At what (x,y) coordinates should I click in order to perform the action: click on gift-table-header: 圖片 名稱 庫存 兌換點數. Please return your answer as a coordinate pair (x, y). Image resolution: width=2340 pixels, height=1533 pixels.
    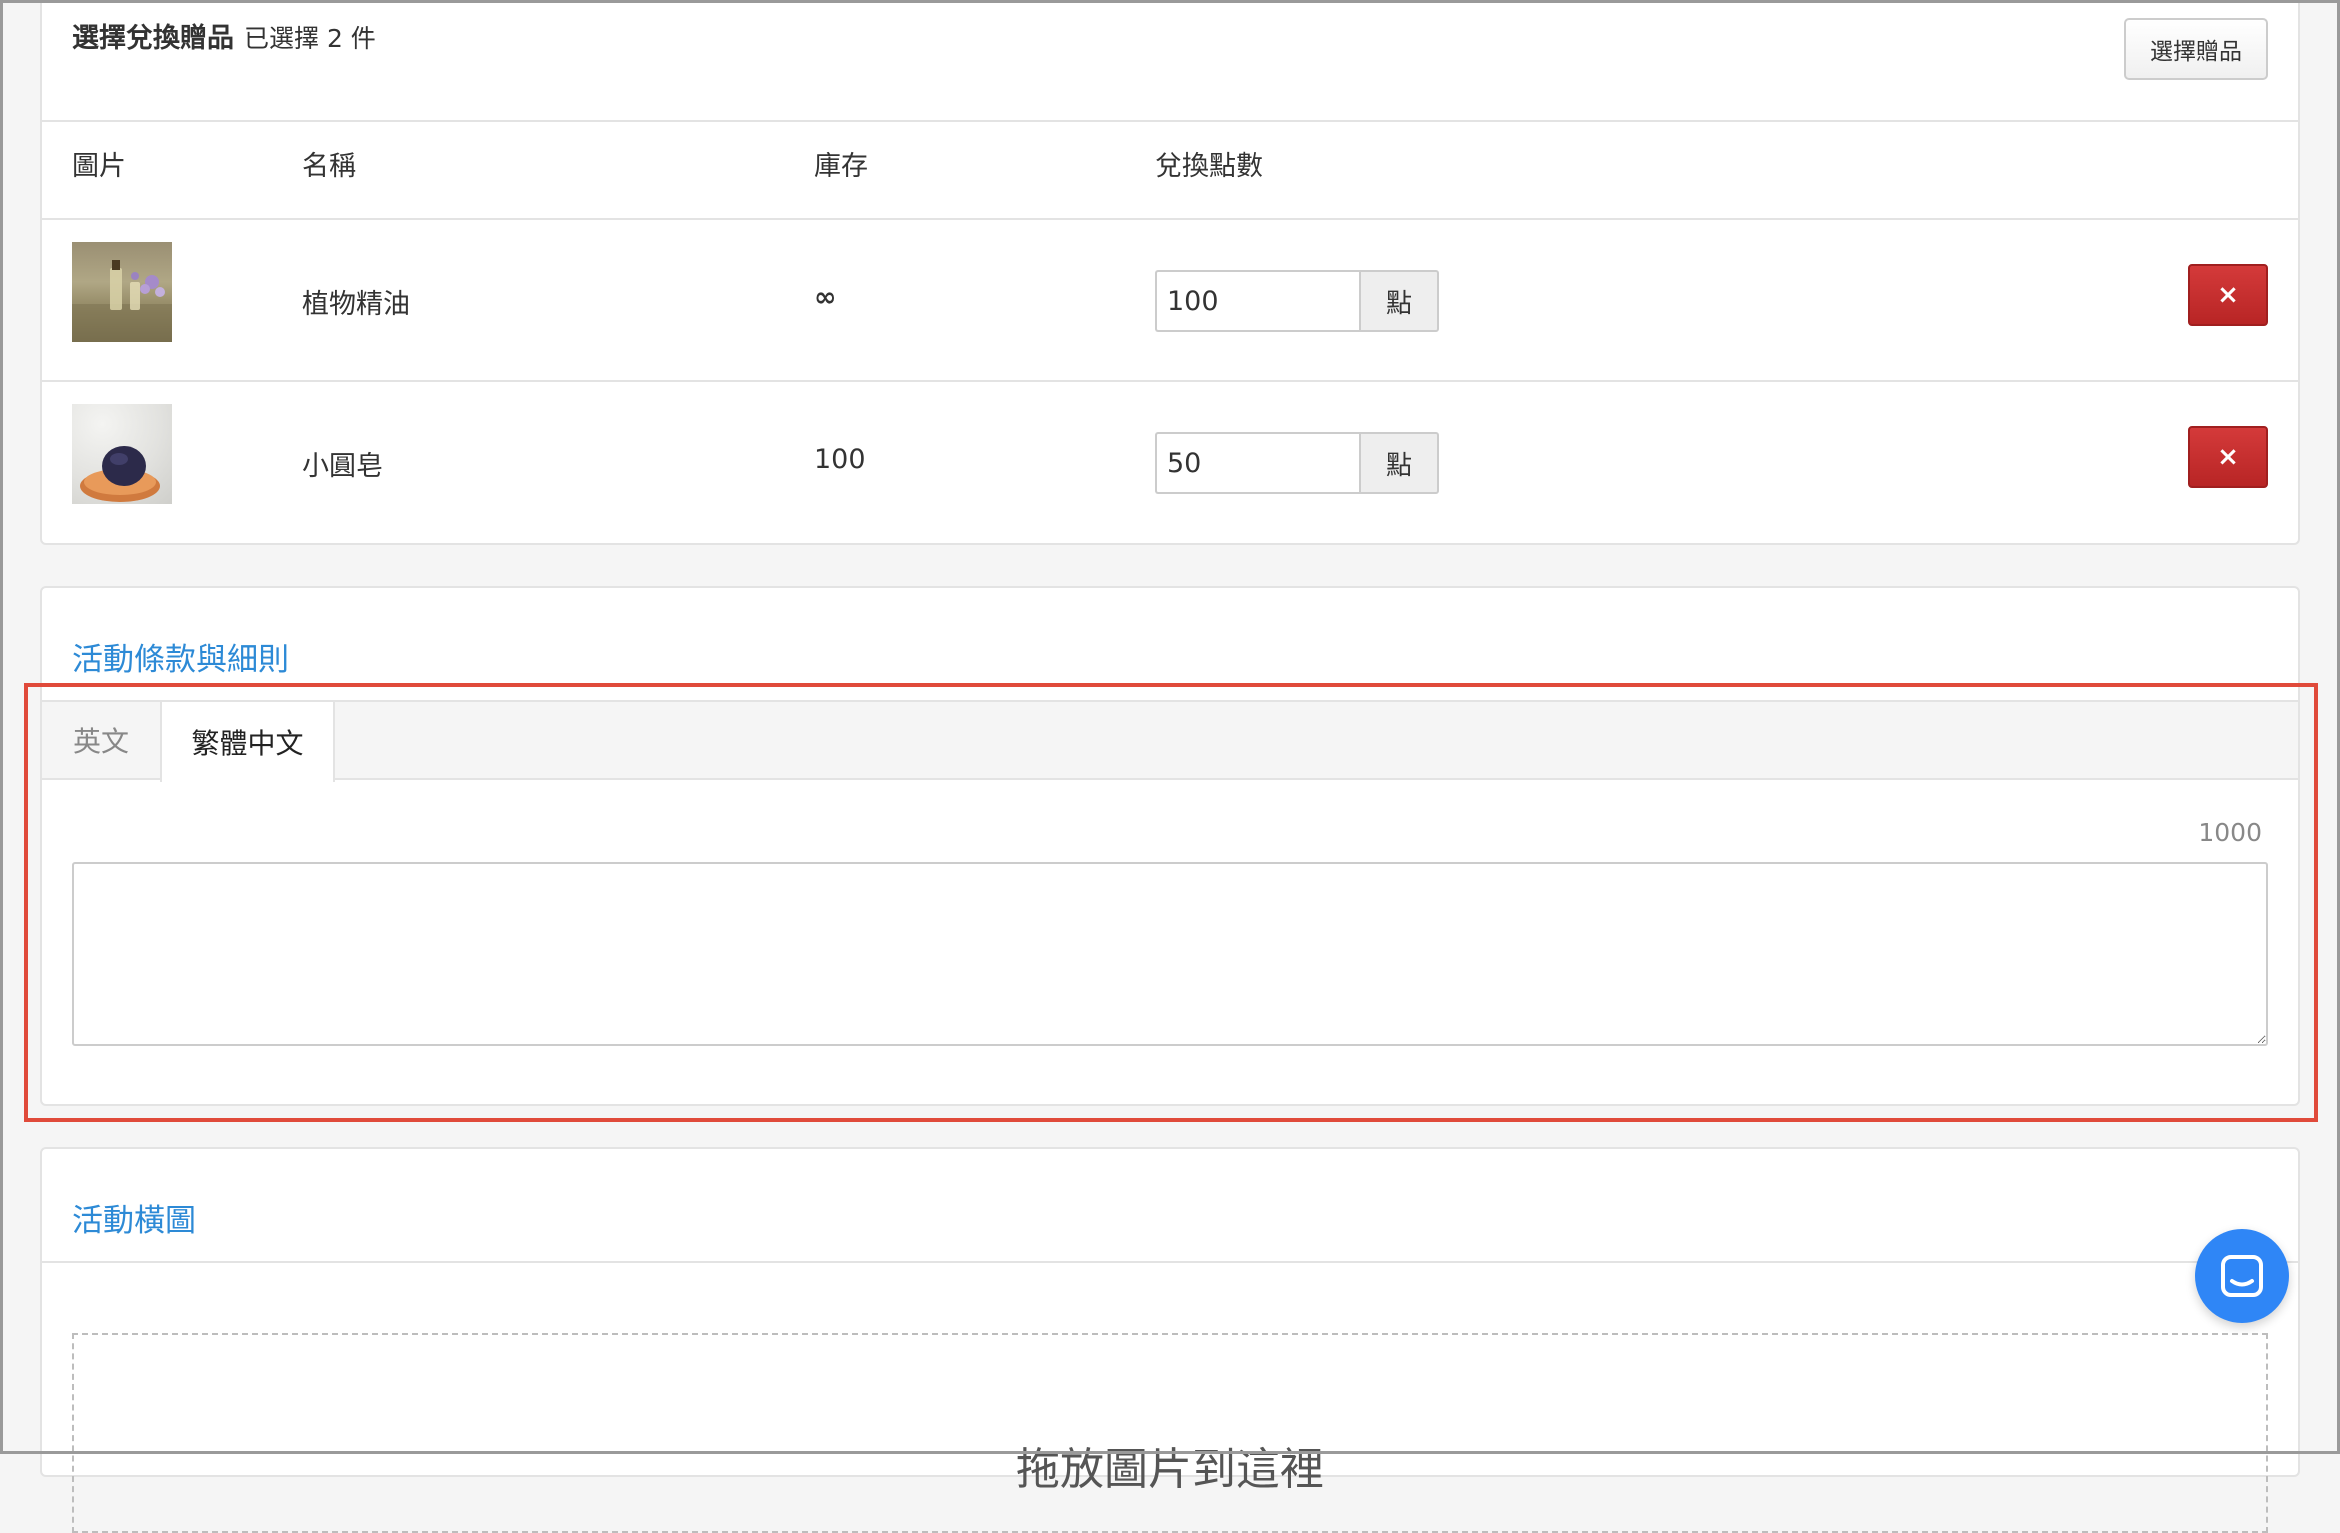
    Looking at the image, I should click on (1170, 171).